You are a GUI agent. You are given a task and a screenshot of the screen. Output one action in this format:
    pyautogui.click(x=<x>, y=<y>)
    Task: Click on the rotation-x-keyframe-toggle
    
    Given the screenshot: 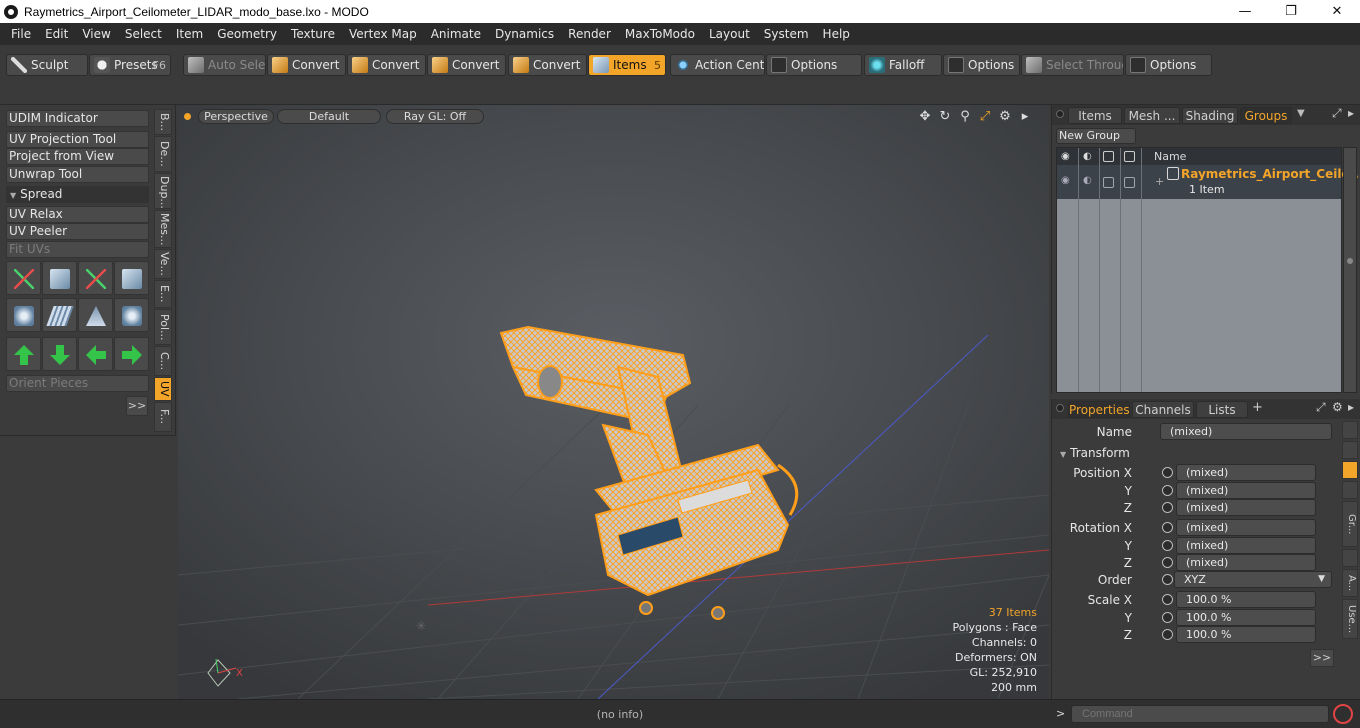 What is the action you would take?
    pyautogui.click(x=1167, y=527)
    